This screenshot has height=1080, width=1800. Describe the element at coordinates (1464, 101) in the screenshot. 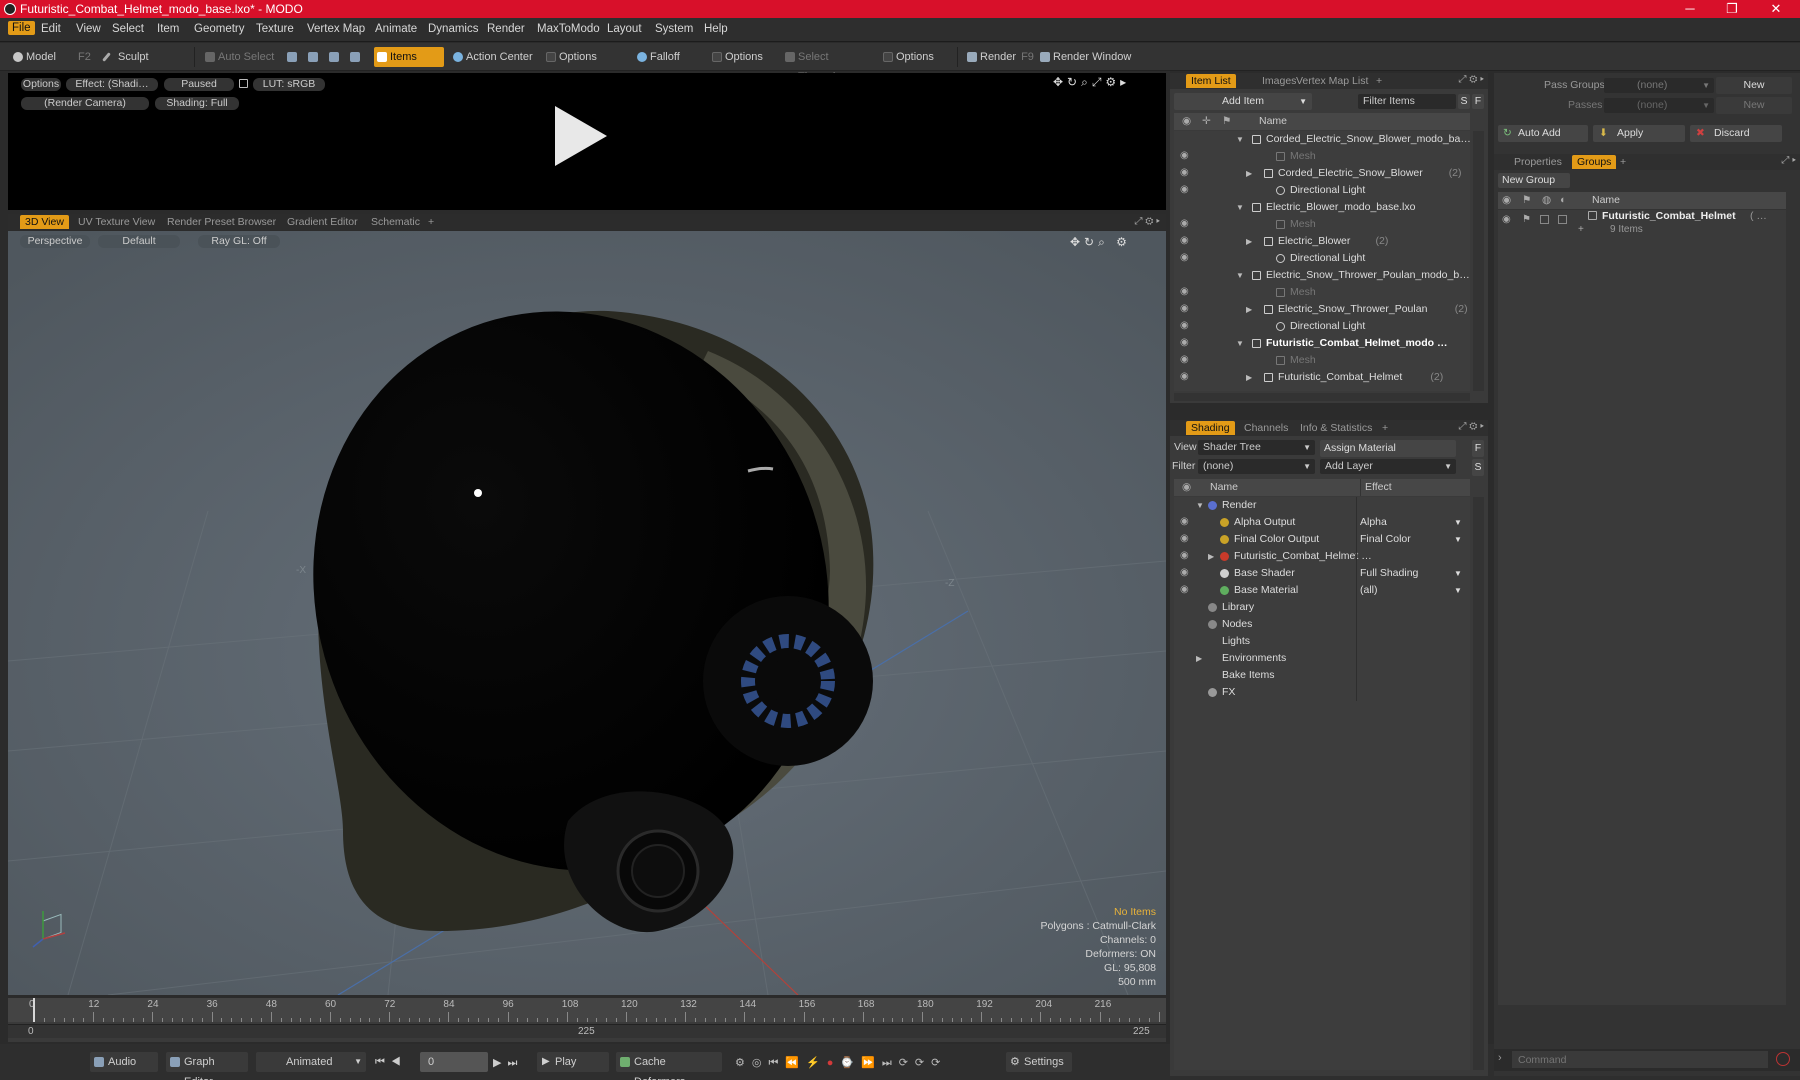

I see `filter-s-button: S` at that location.